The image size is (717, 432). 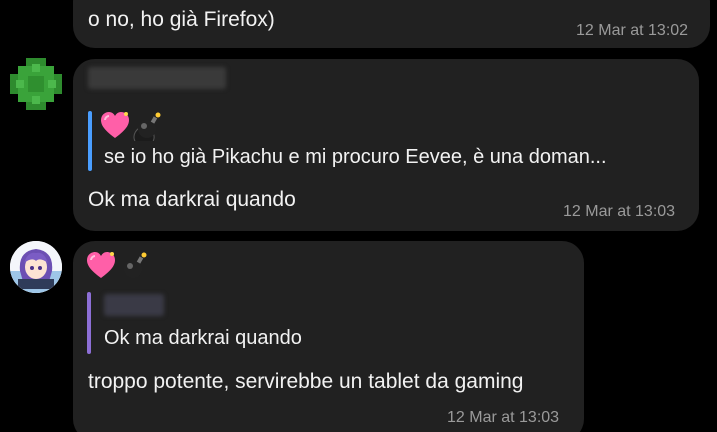 I want to click on message-text: Ok ma darkrai quando, so click(x=192, y=199).